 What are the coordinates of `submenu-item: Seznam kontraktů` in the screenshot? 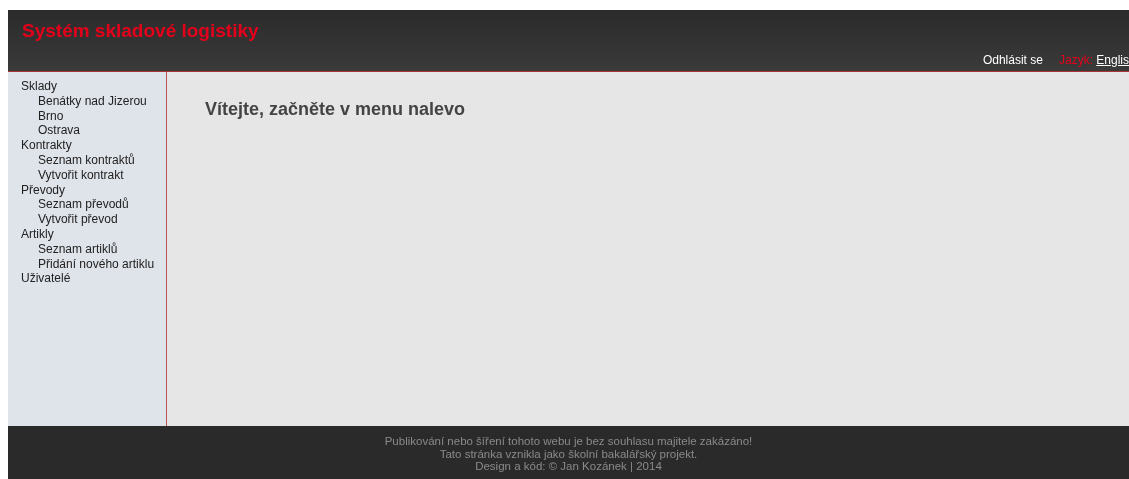 It's located at (86, 160).